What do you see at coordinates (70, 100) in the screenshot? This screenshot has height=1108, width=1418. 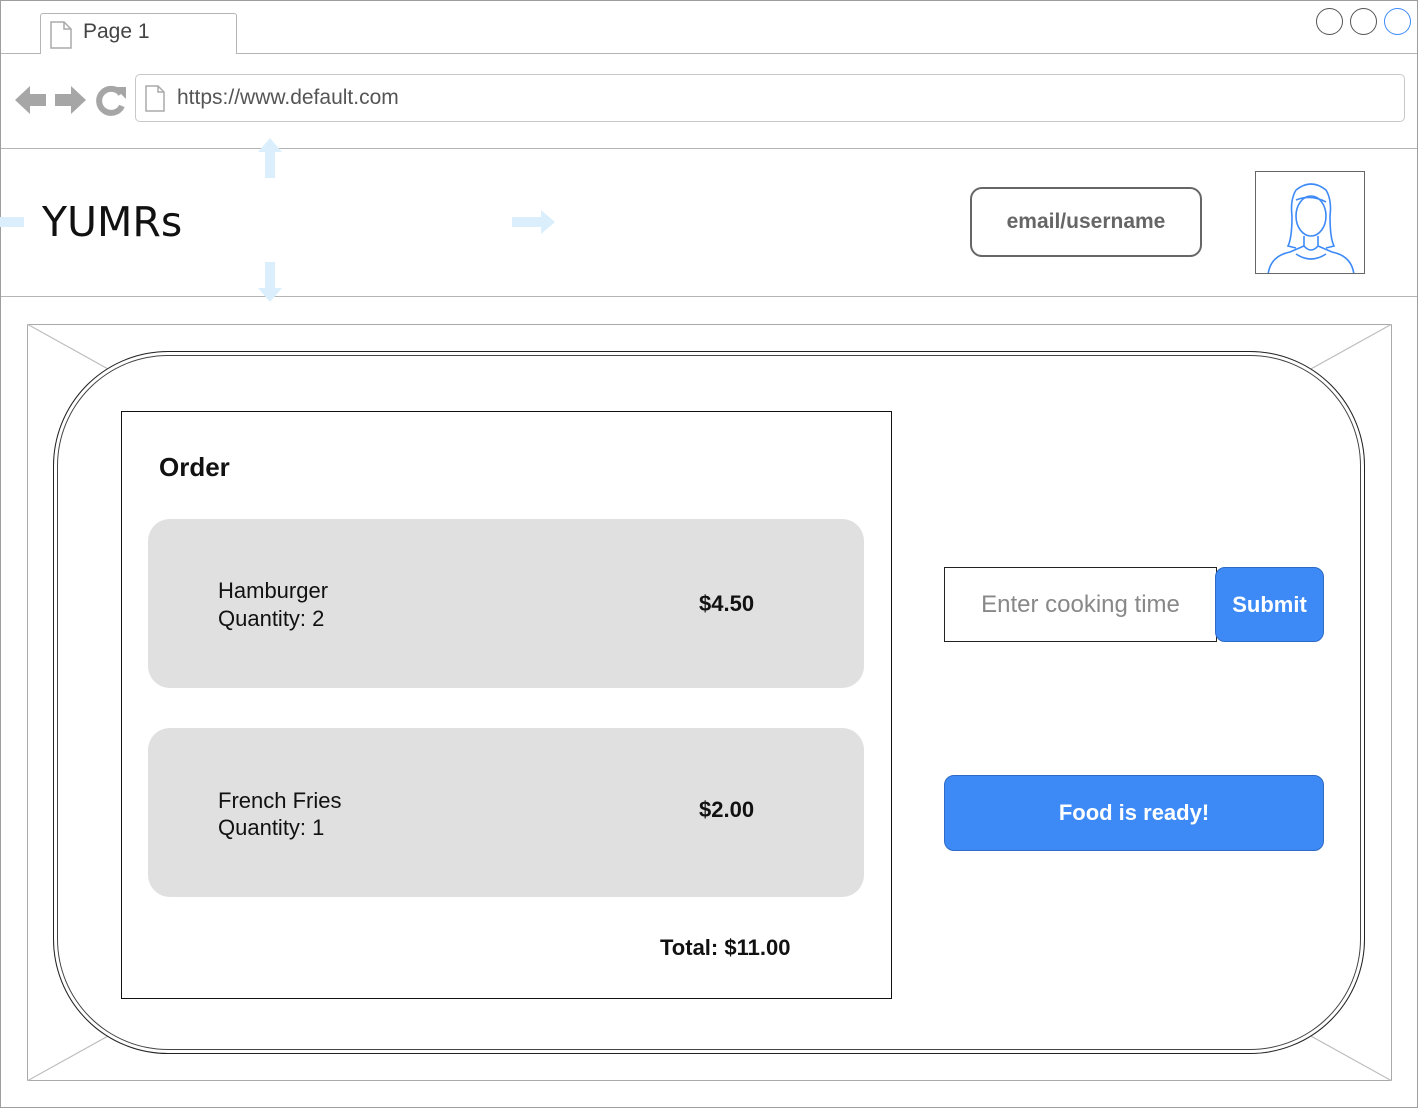 I see `forward-arrow-icon` at bounding box center [70, 100].